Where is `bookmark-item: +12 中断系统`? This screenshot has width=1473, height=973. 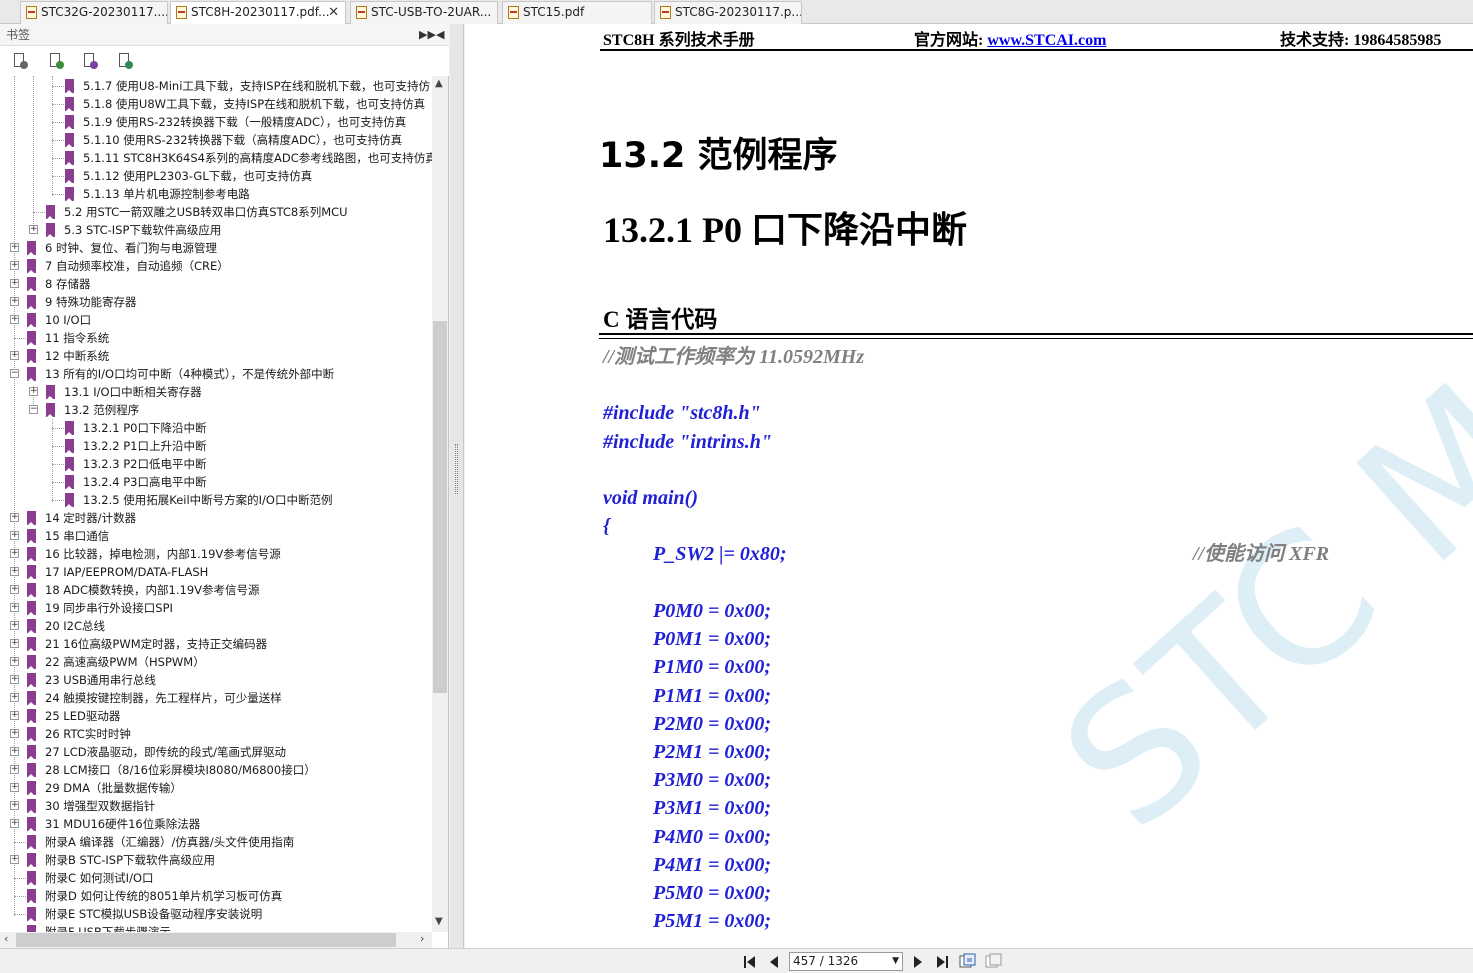 bookmark-item: +12 中断系统 is located at coordinates (216, 356).